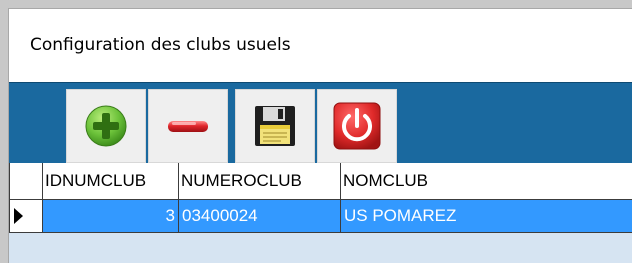 The width and height of the screenshot is (632, 263). I want to click on table-row: 3 03400024 US POMAREZ, so click(320, 216).